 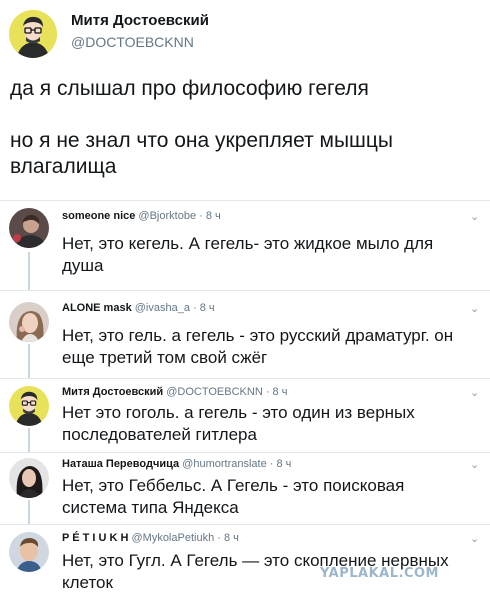 What do you see at coordinates (29, 322) in the screenshot?
I see `girl-photo-icon` at bounding box center [29, 322].